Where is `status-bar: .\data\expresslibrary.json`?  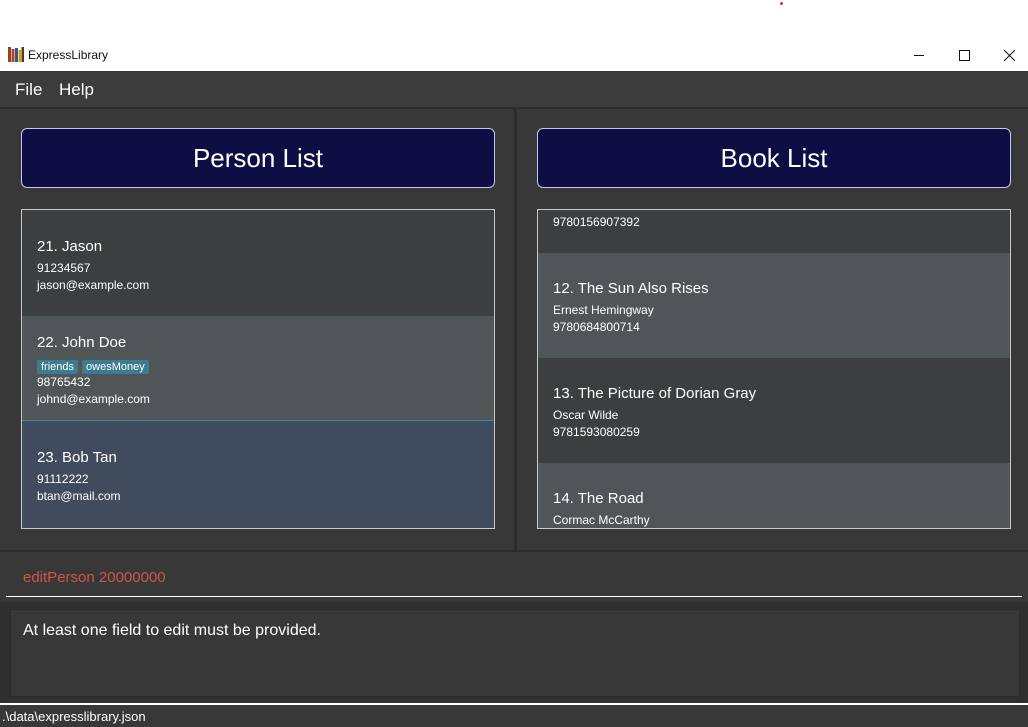 status-bar: .\data\expresslibrary.json is located at coordinates (514, 716).